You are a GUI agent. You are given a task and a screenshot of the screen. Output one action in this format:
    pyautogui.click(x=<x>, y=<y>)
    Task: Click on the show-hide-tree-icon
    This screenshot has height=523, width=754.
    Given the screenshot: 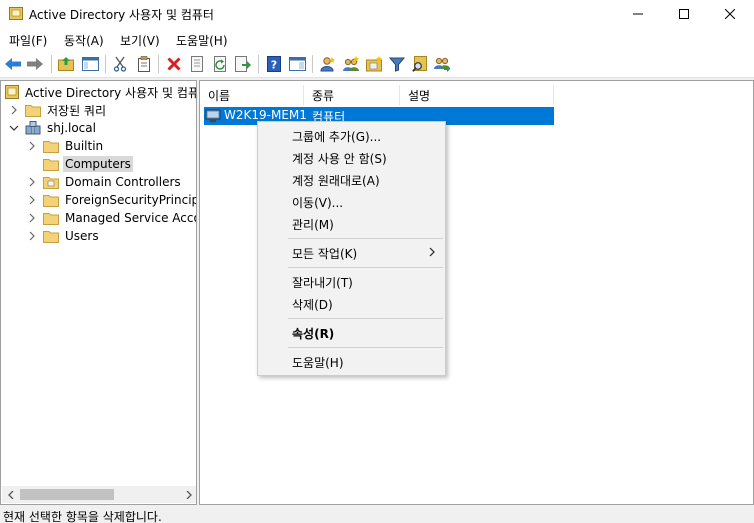 What is the action you would take?
    pyautogui.click(x=90, y=64)
    